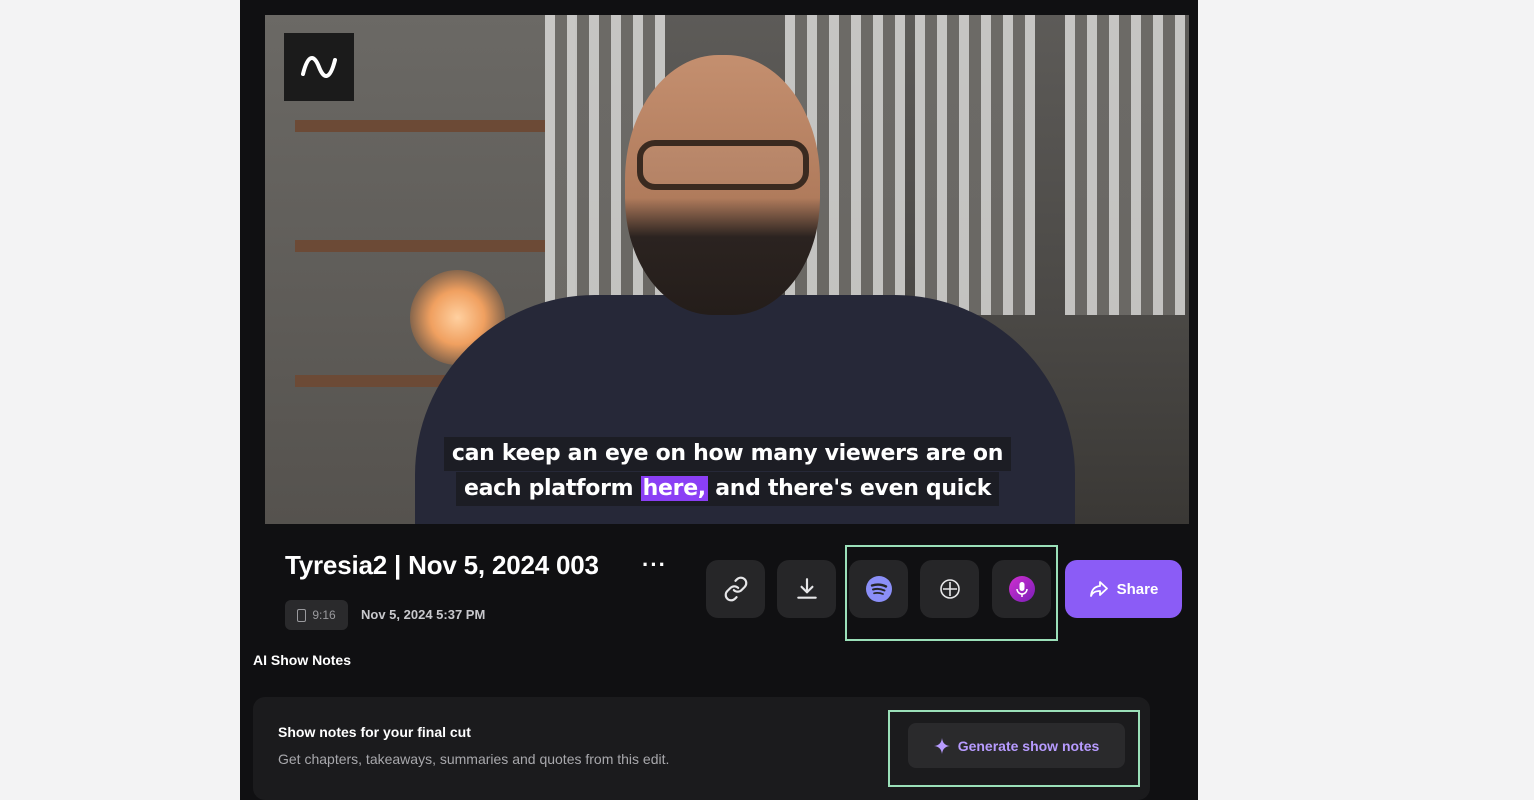  Describe the element at coordinates (941, 745) in the screenshot. I see `sparkle-icon` at that location.